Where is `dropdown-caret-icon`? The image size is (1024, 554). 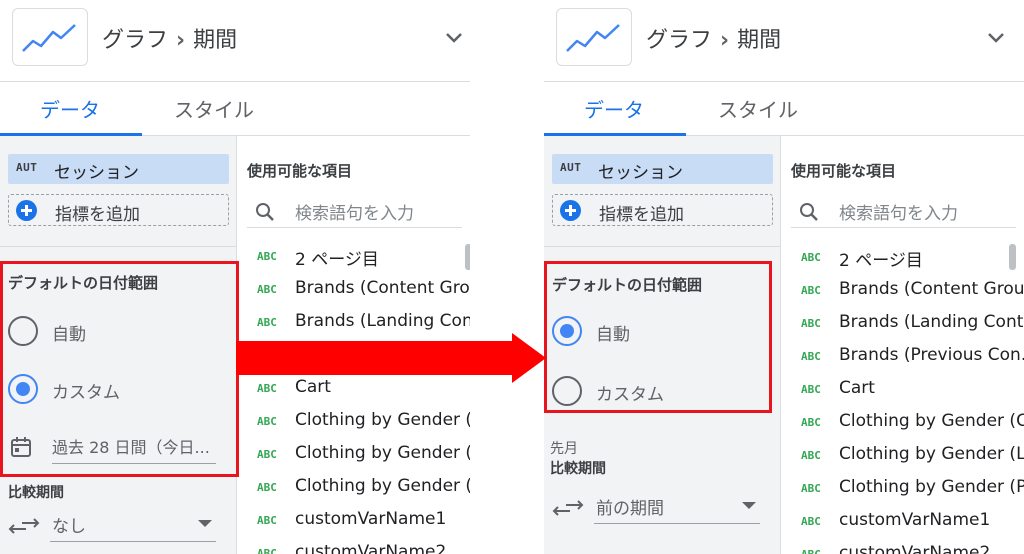 dropdown-caret-icon is located at coordinates (205, 523).